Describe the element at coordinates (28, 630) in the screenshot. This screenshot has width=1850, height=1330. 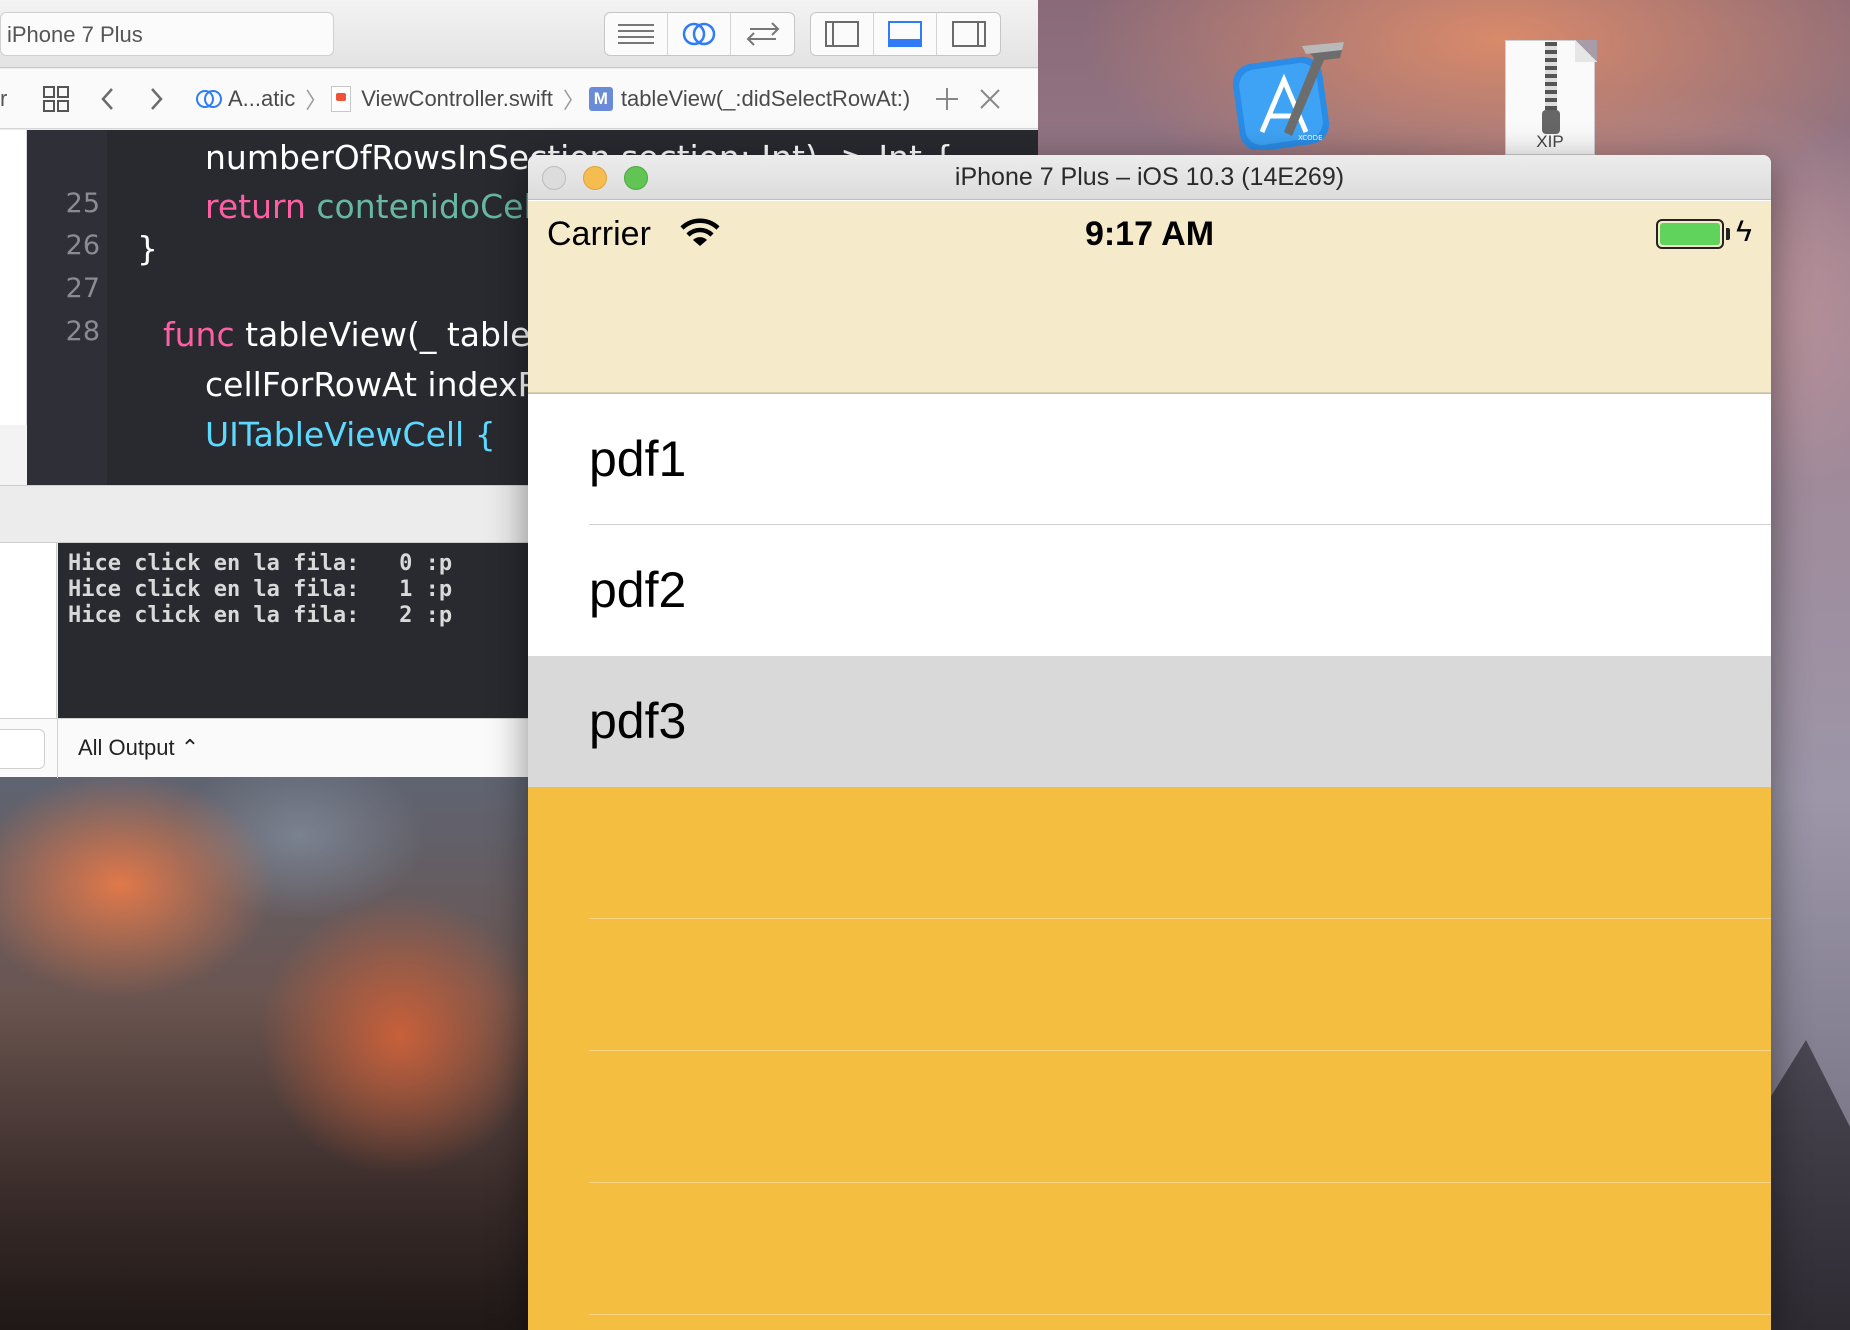
I see `variables-view` at that location.